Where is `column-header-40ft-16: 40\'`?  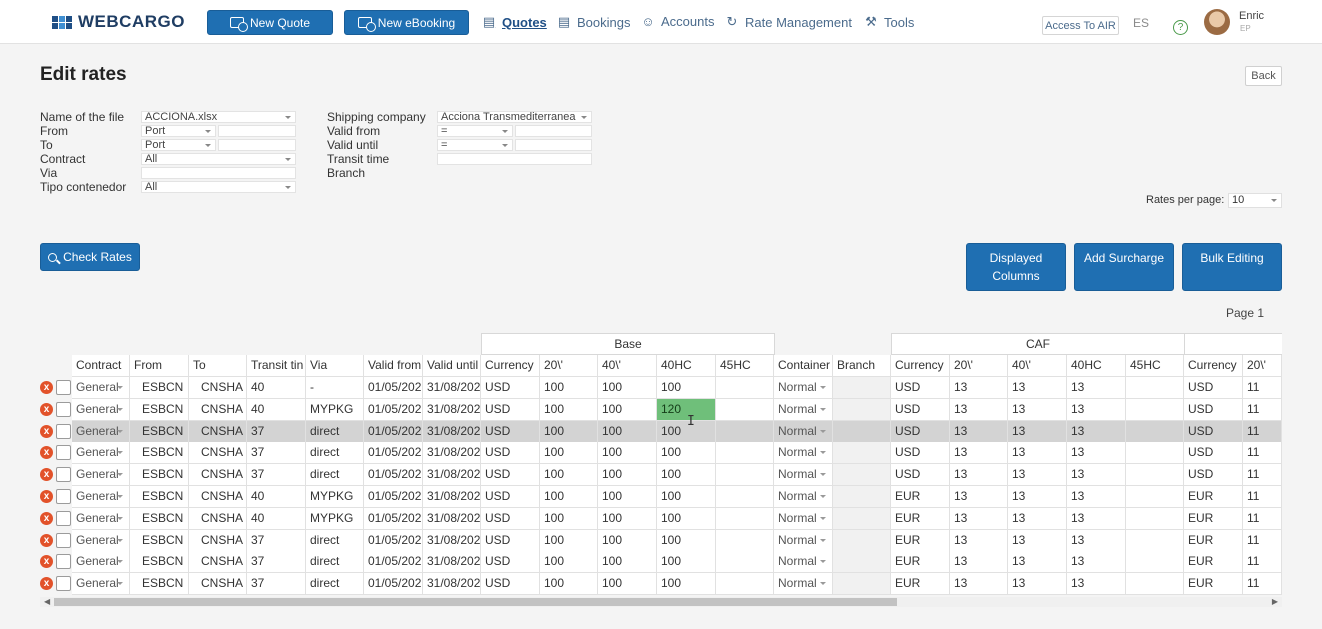
column-header-40ft-16: 40\' is located at coordinates (1037, 366).